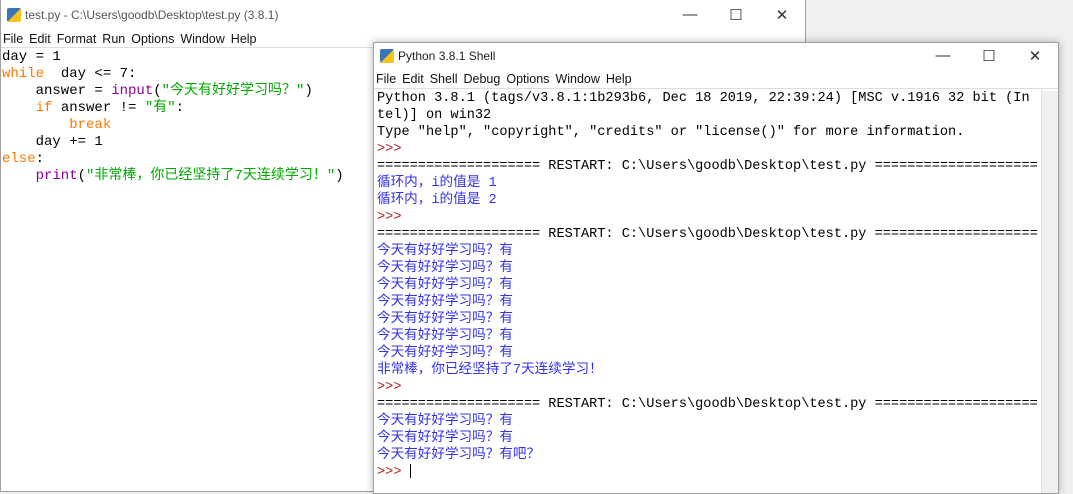  I want to click on menu-shell: Shell, so click(444, 79).